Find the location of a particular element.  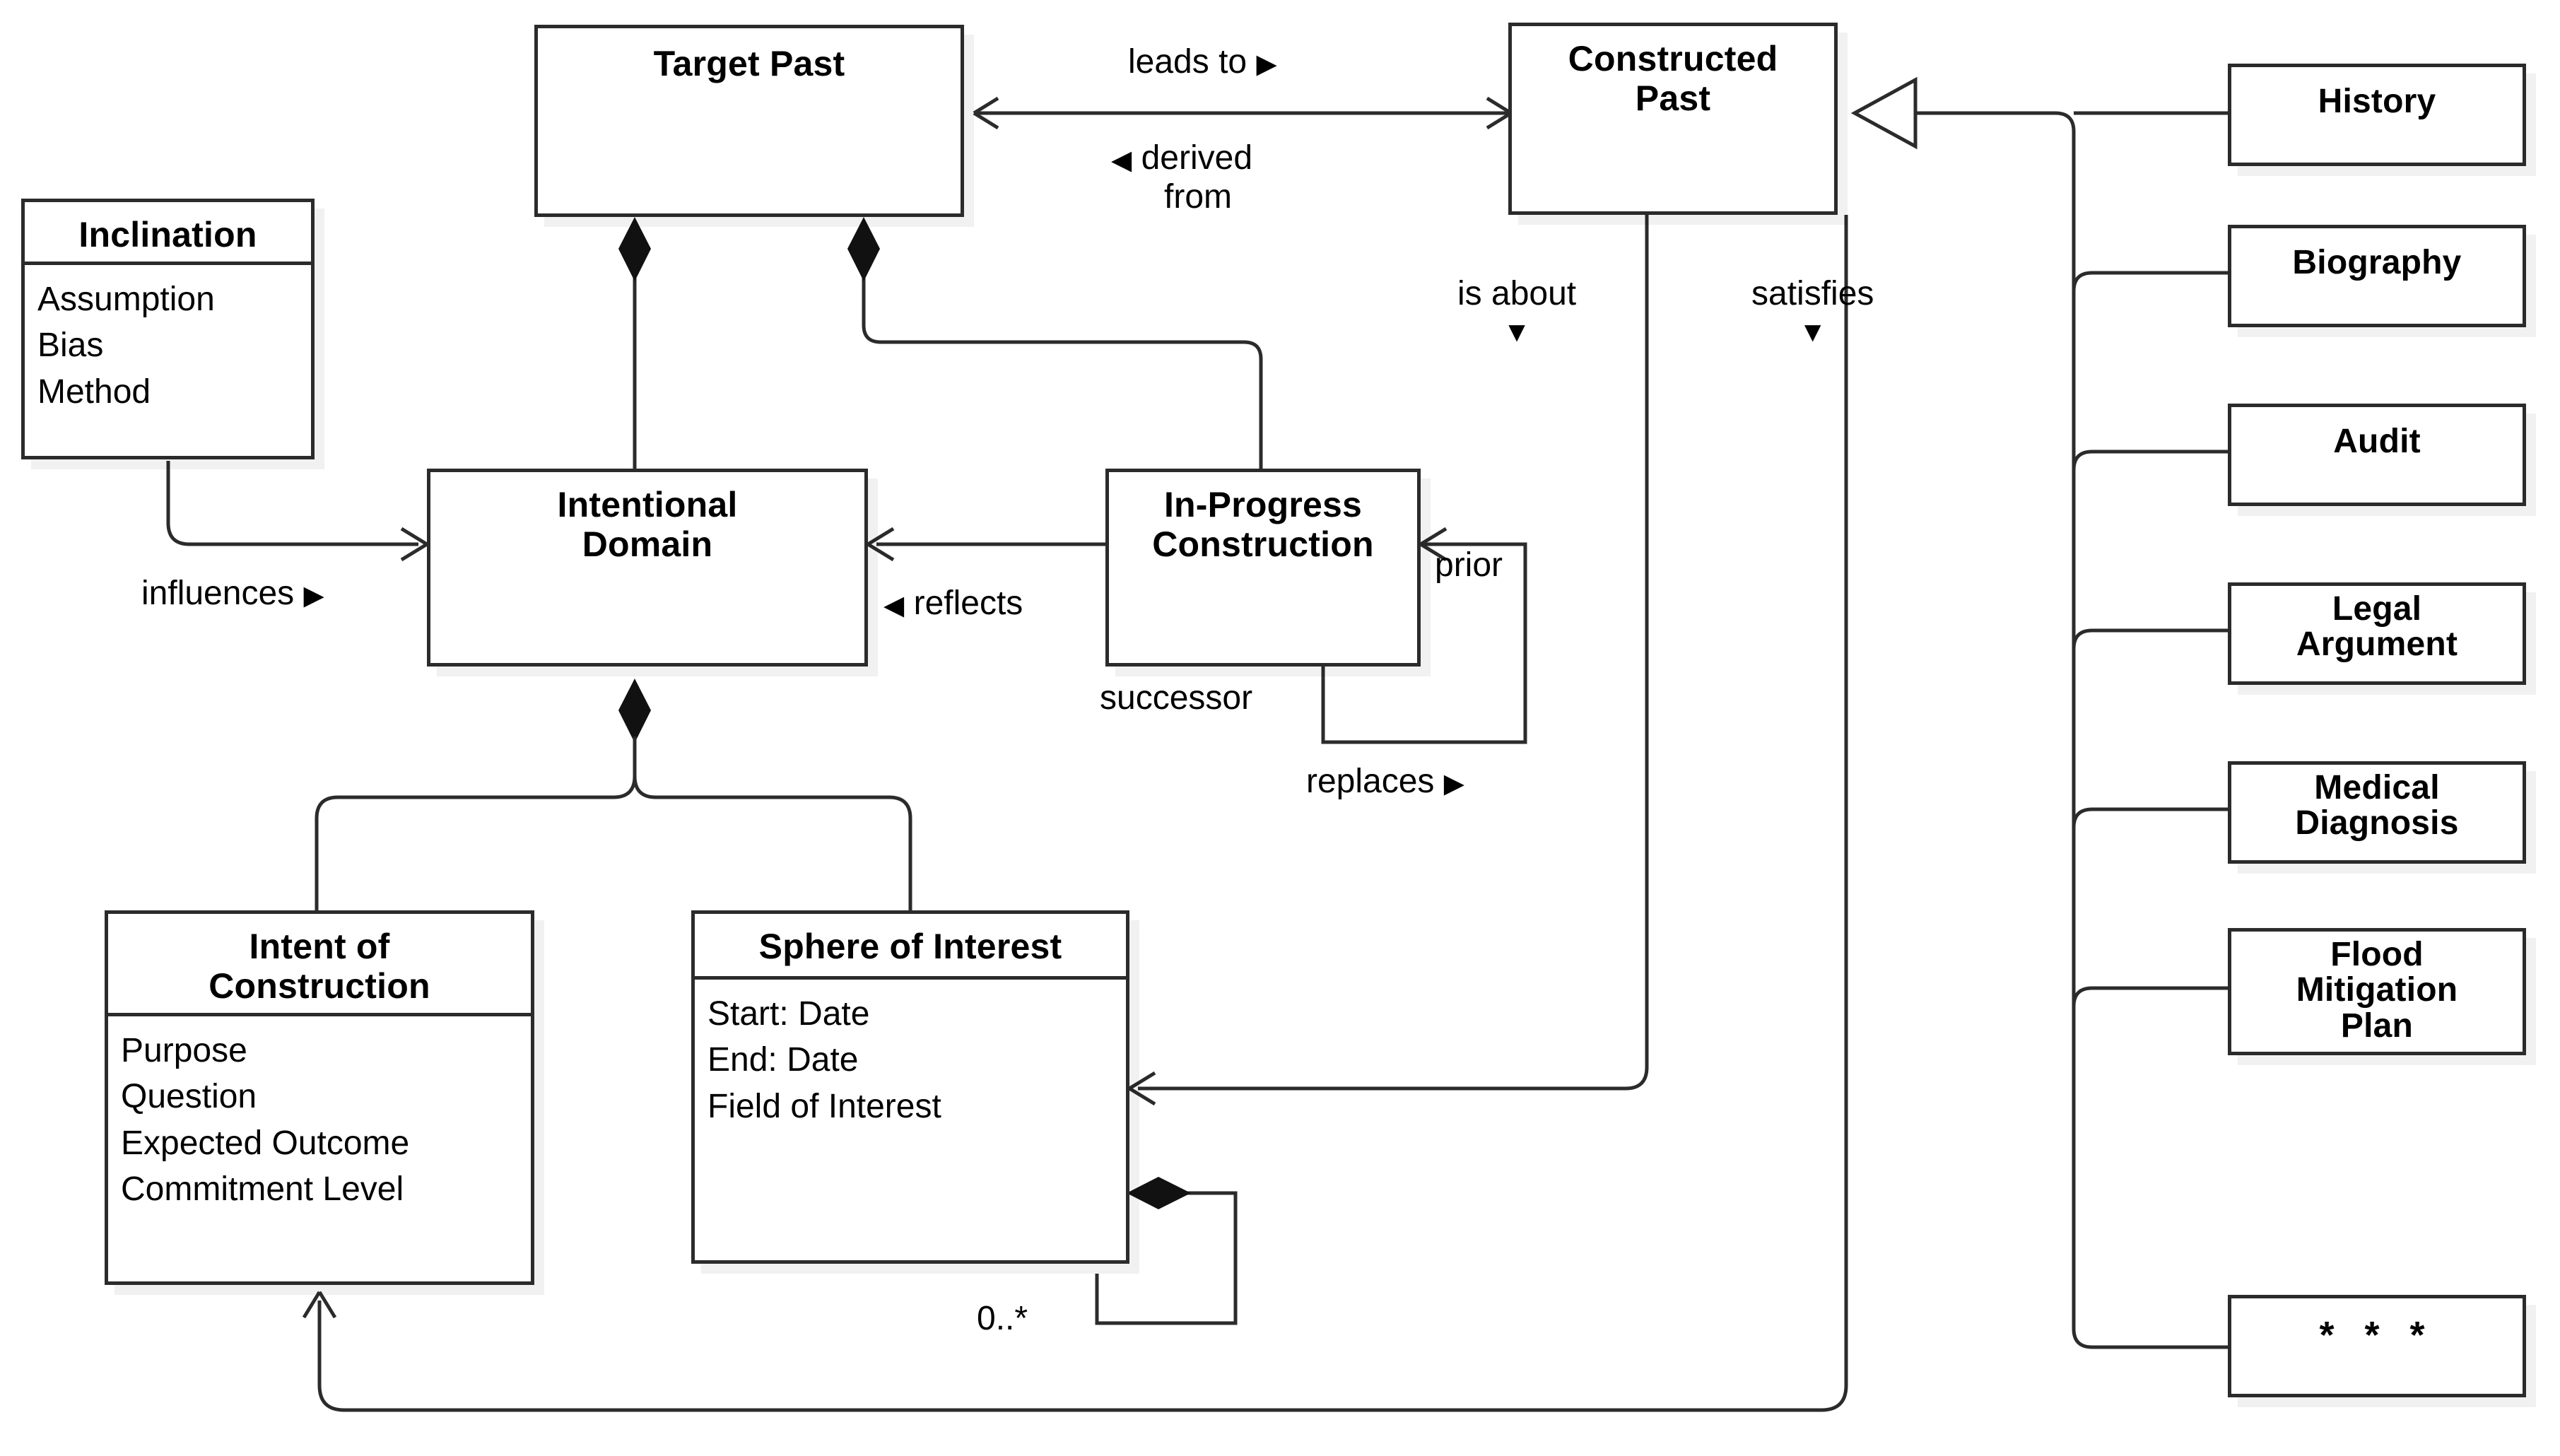

class-title-audit: Audit is located at coordinates (2377, 438).